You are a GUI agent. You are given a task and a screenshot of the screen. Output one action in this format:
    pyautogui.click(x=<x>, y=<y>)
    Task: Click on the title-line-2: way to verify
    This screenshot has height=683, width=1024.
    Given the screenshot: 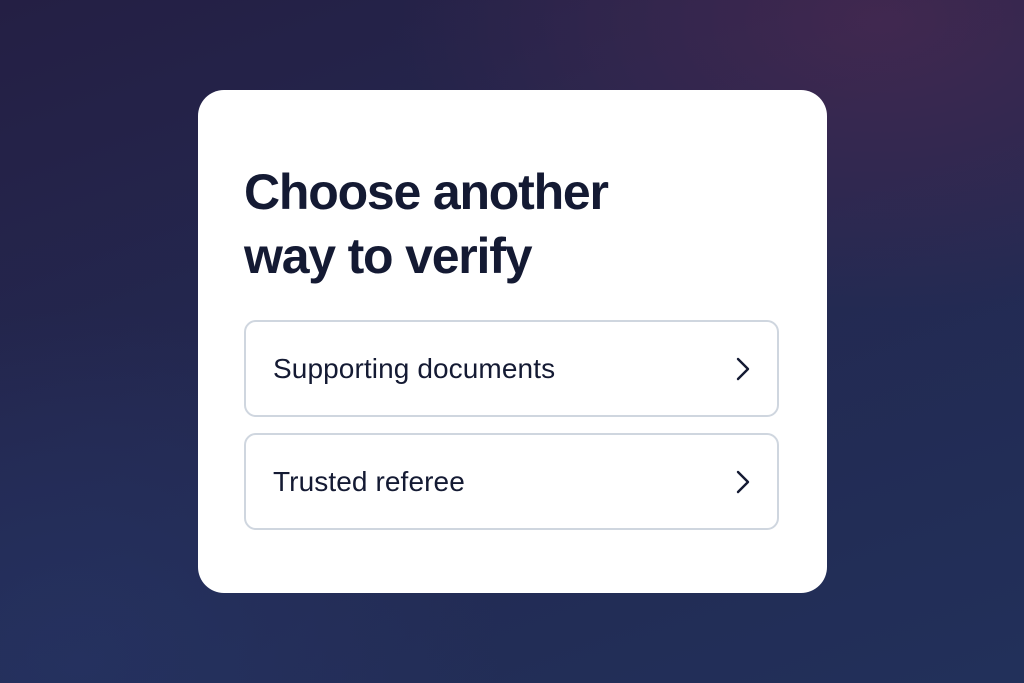 What is the action you would take?
    pyautogui.click(x=388, y=256)
    